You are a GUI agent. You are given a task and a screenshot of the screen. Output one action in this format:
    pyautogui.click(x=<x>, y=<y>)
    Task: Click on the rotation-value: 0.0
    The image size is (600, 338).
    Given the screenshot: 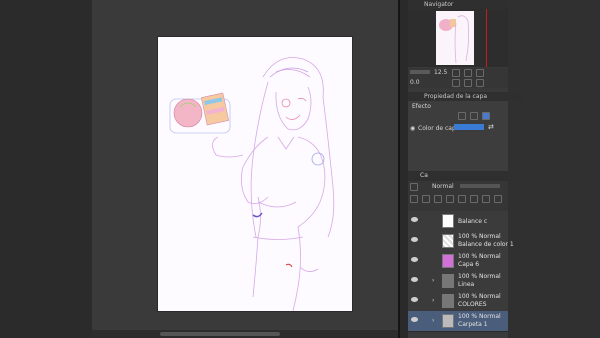 What is the action you would take?
    pyautogui.click(x=415, y=82)
    